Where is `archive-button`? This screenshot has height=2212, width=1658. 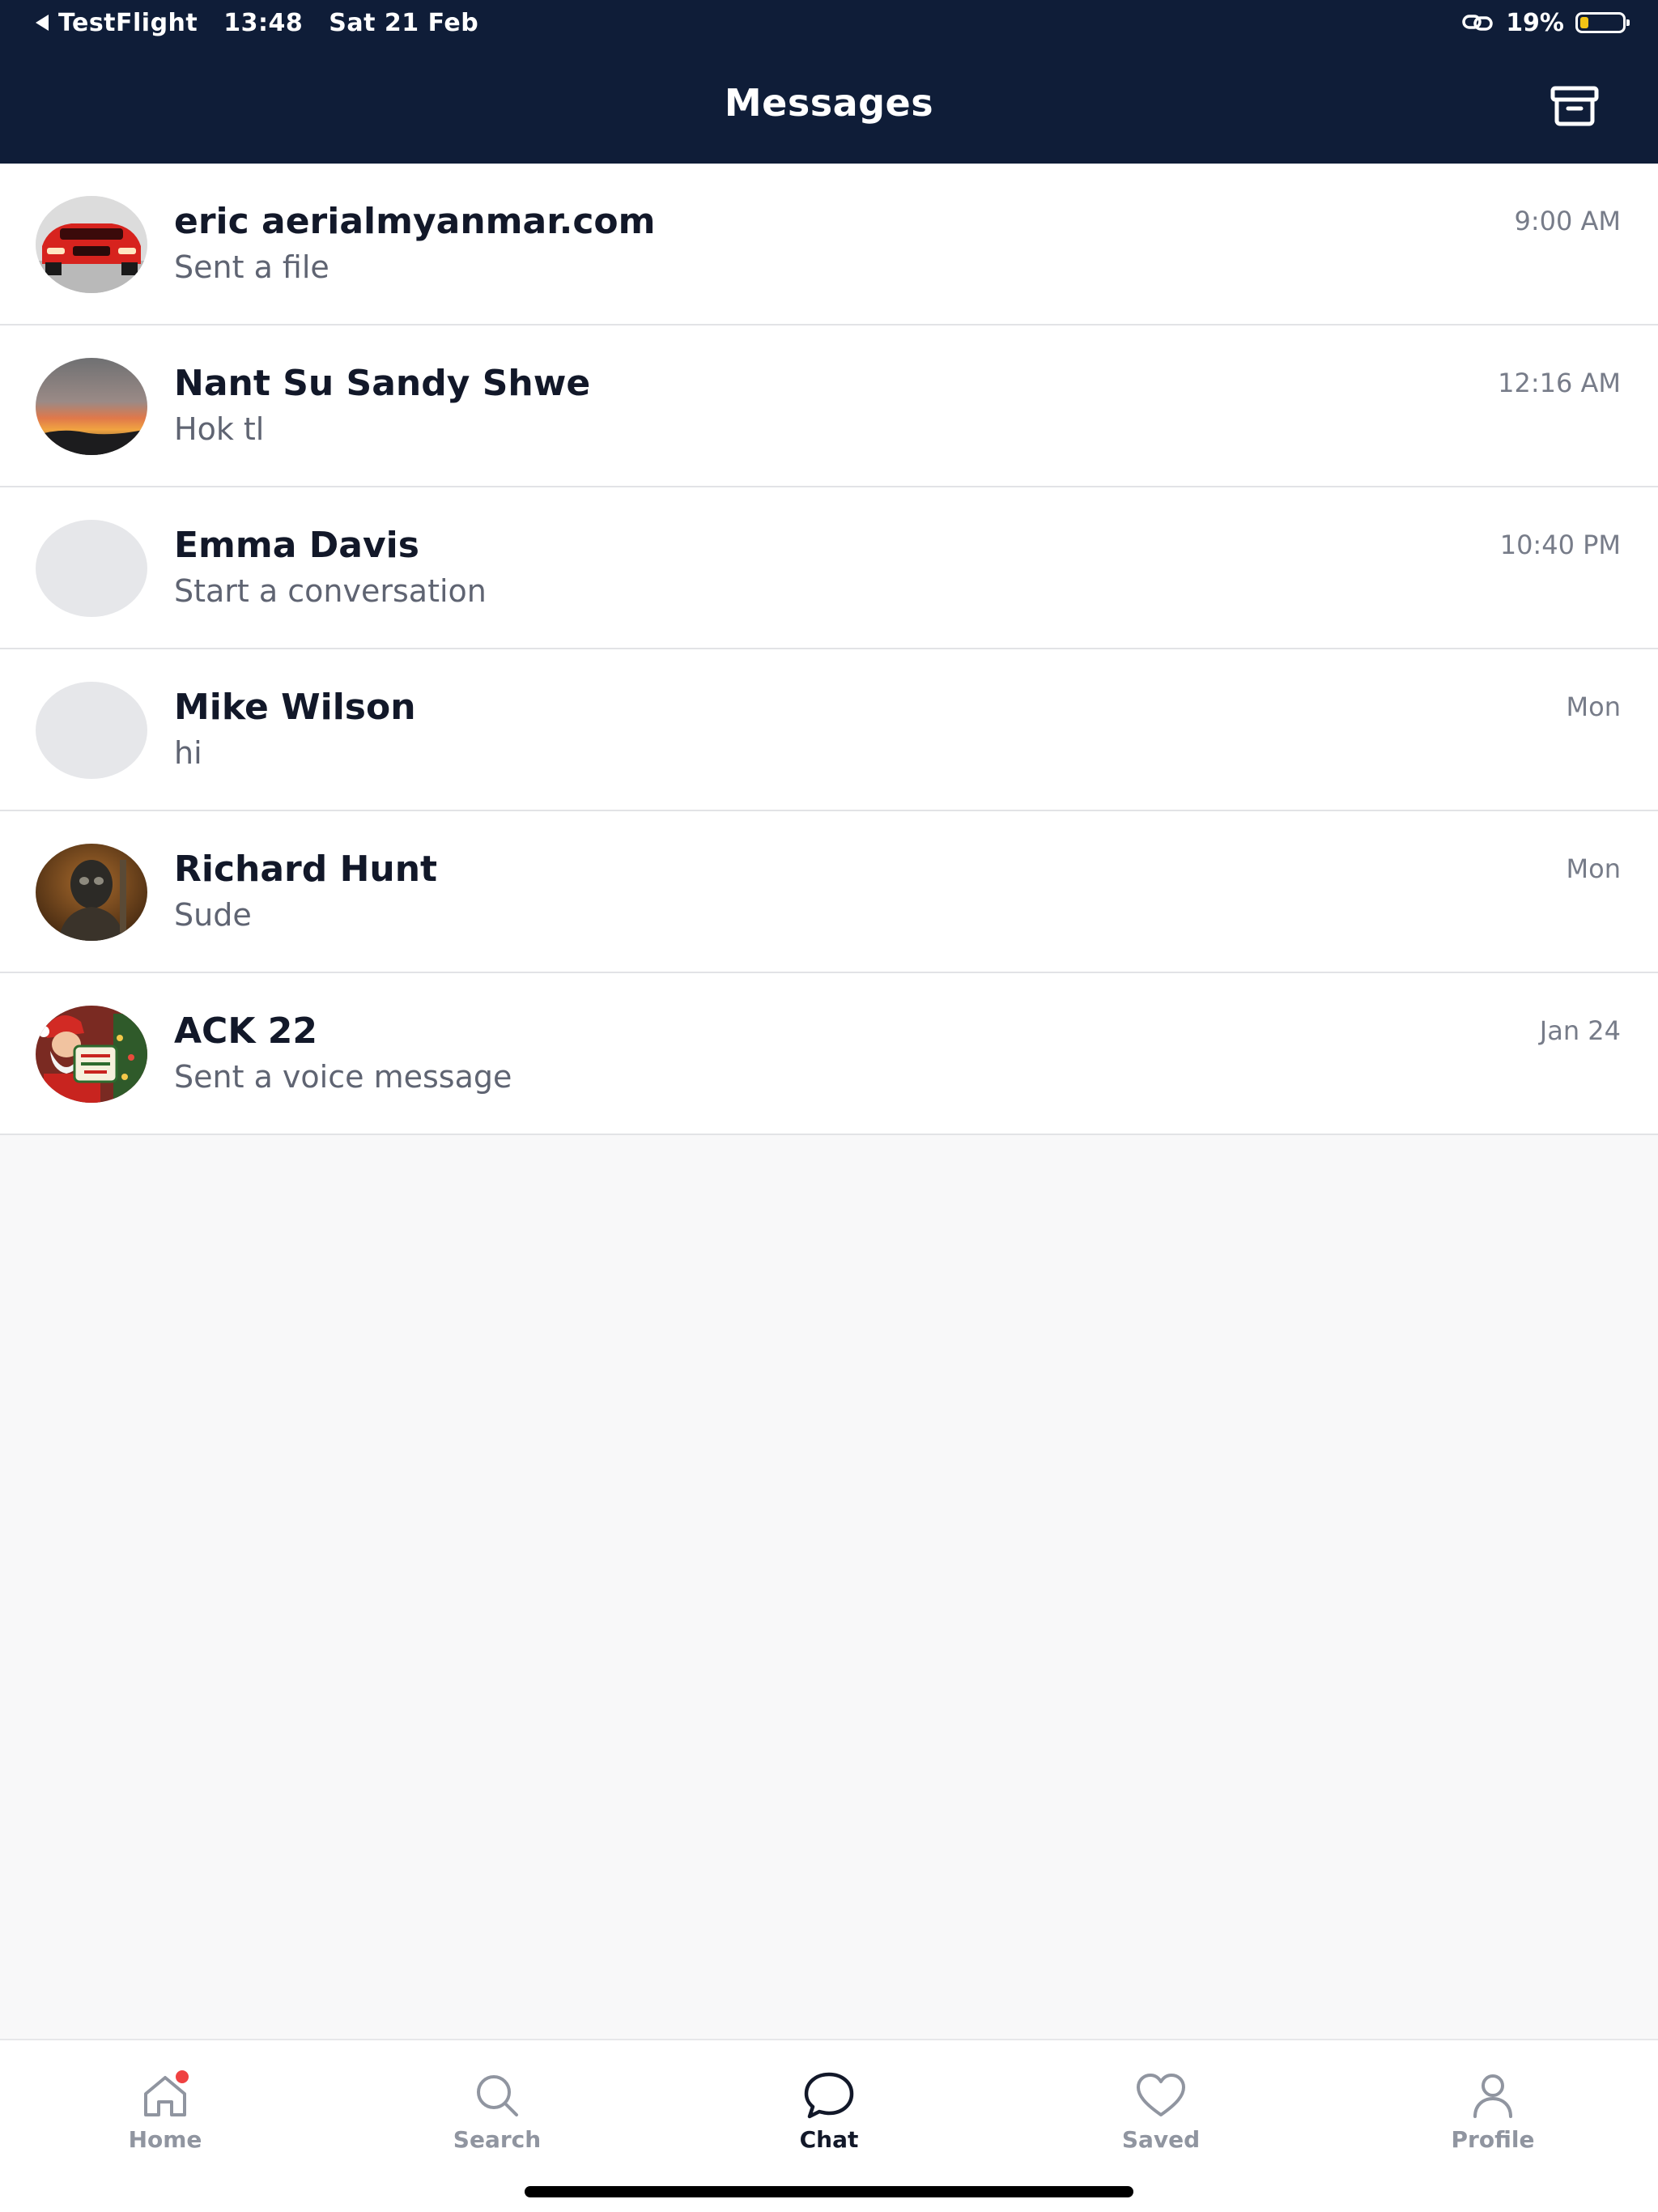 archive-button is located at coordinates (1574, 106).